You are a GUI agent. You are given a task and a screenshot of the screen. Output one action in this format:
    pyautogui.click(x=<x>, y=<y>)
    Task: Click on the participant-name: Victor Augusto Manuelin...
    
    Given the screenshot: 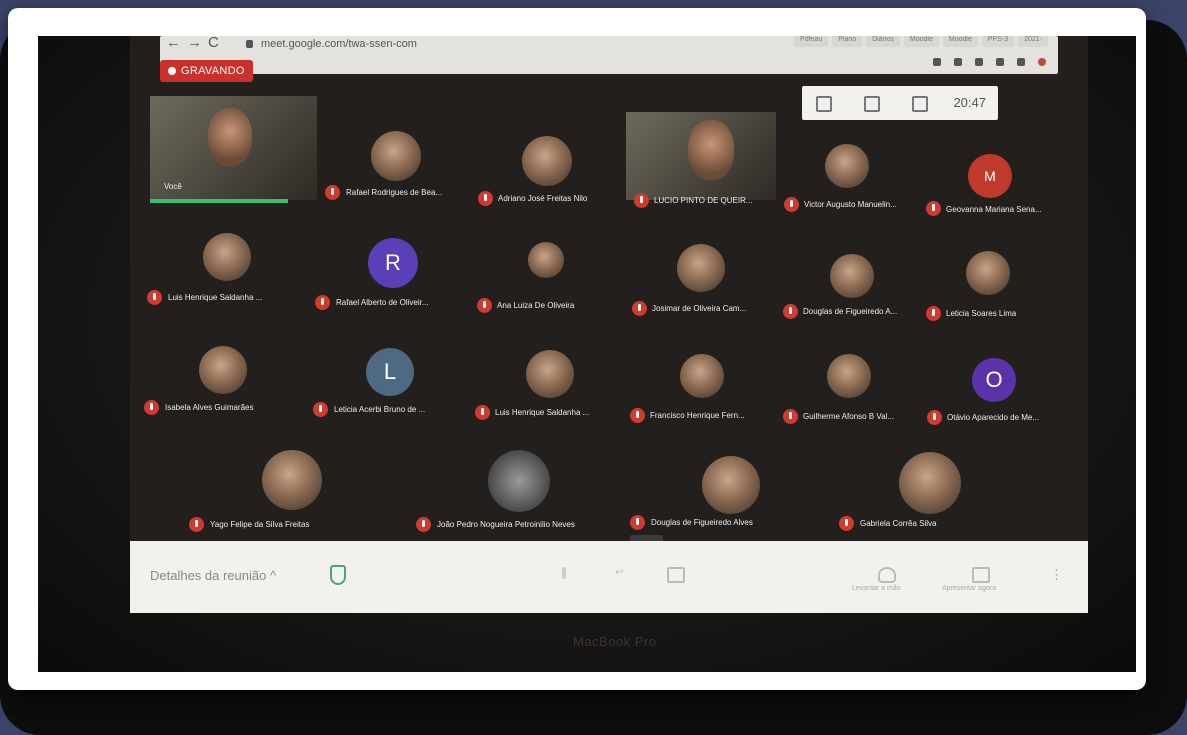 What is the action you would take?
    pyautogui.click(x=850, y=204)
    